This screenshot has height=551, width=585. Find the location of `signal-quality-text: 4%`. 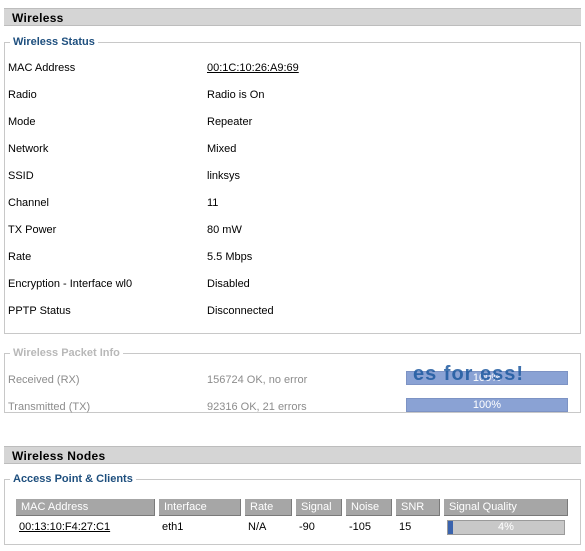

signal-quality-text: 4% is located at coordinates (506, 526).